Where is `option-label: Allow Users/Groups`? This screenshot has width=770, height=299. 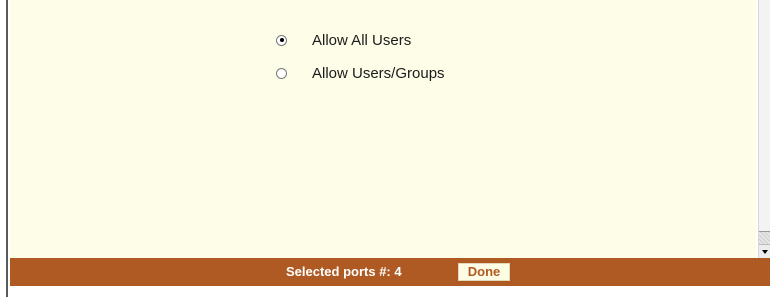
option-label: Allow Users/Groups is located at coordinates (378, 73).